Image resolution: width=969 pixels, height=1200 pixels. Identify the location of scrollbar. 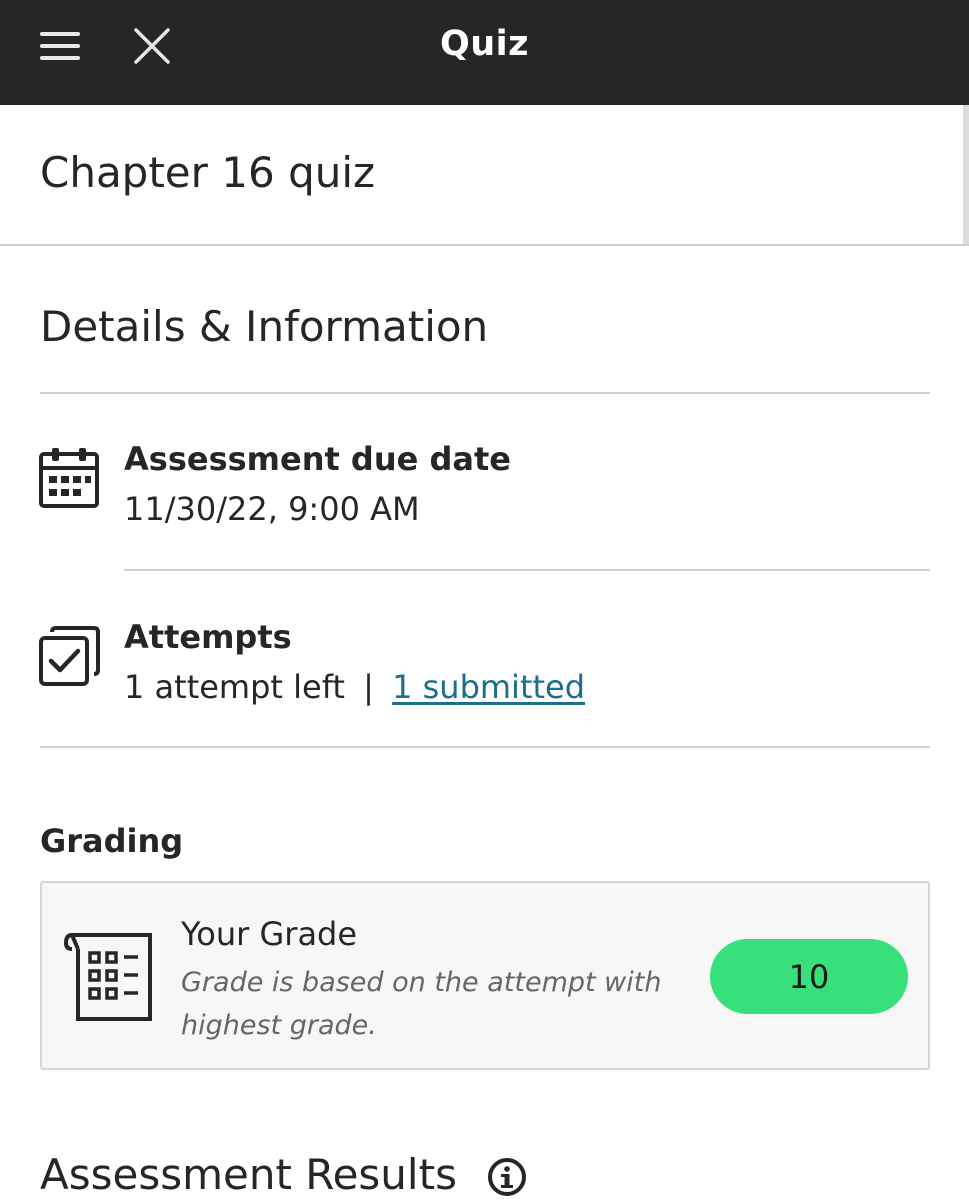
(966, 174).